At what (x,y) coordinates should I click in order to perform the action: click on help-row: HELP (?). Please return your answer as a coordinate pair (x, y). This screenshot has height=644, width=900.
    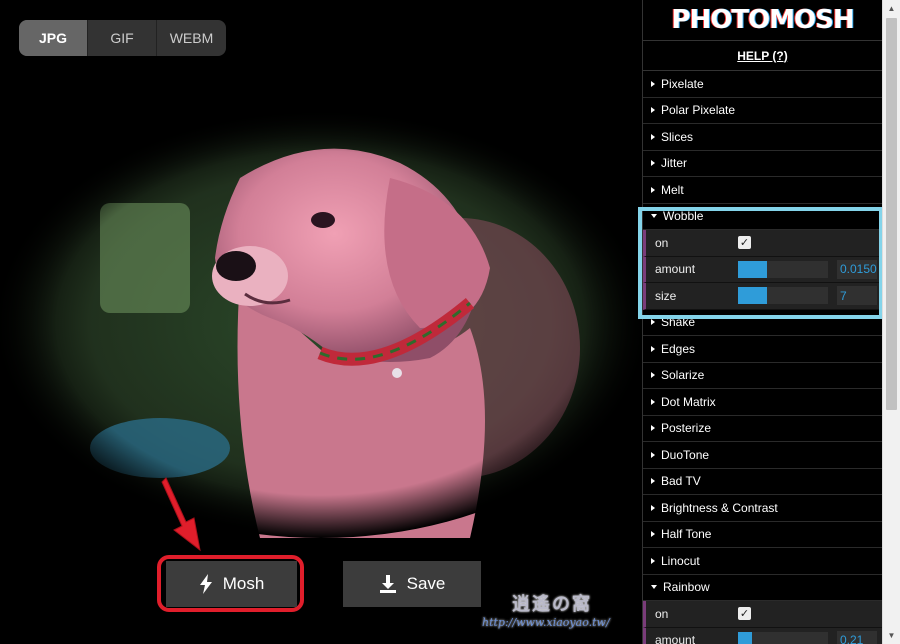
    Looking at the image, I should click on (762, 56).